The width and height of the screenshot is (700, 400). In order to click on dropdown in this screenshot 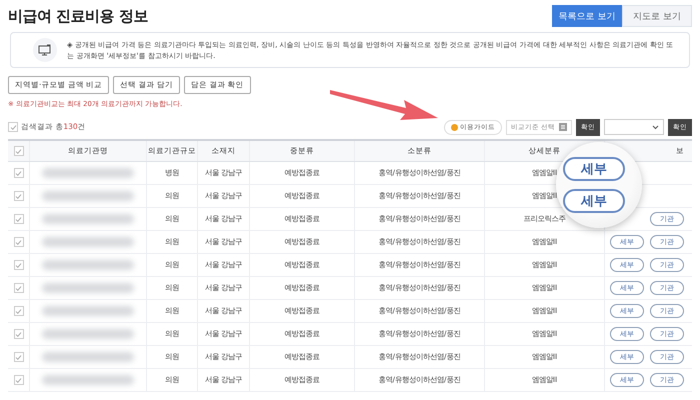, I will do `click(634, 127)`.